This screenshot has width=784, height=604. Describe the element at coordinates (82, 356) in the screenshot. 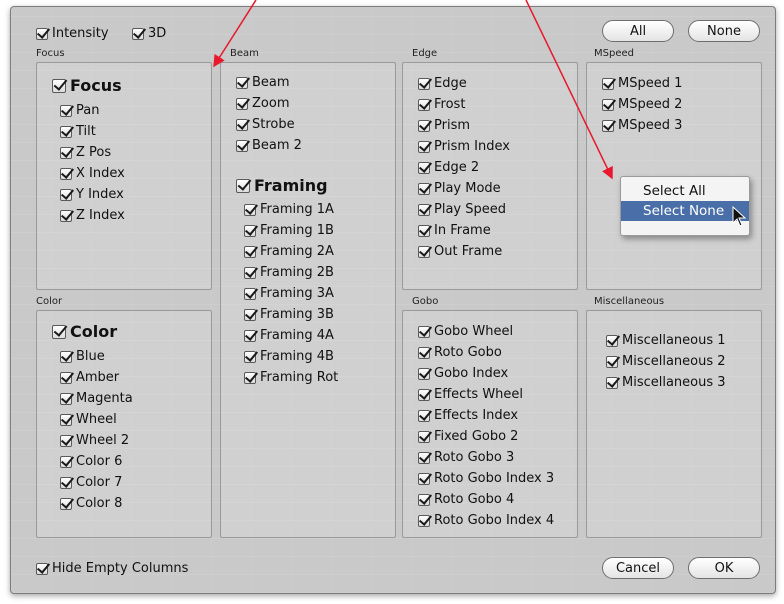

I see `checkbox-item: Blue` at that location.